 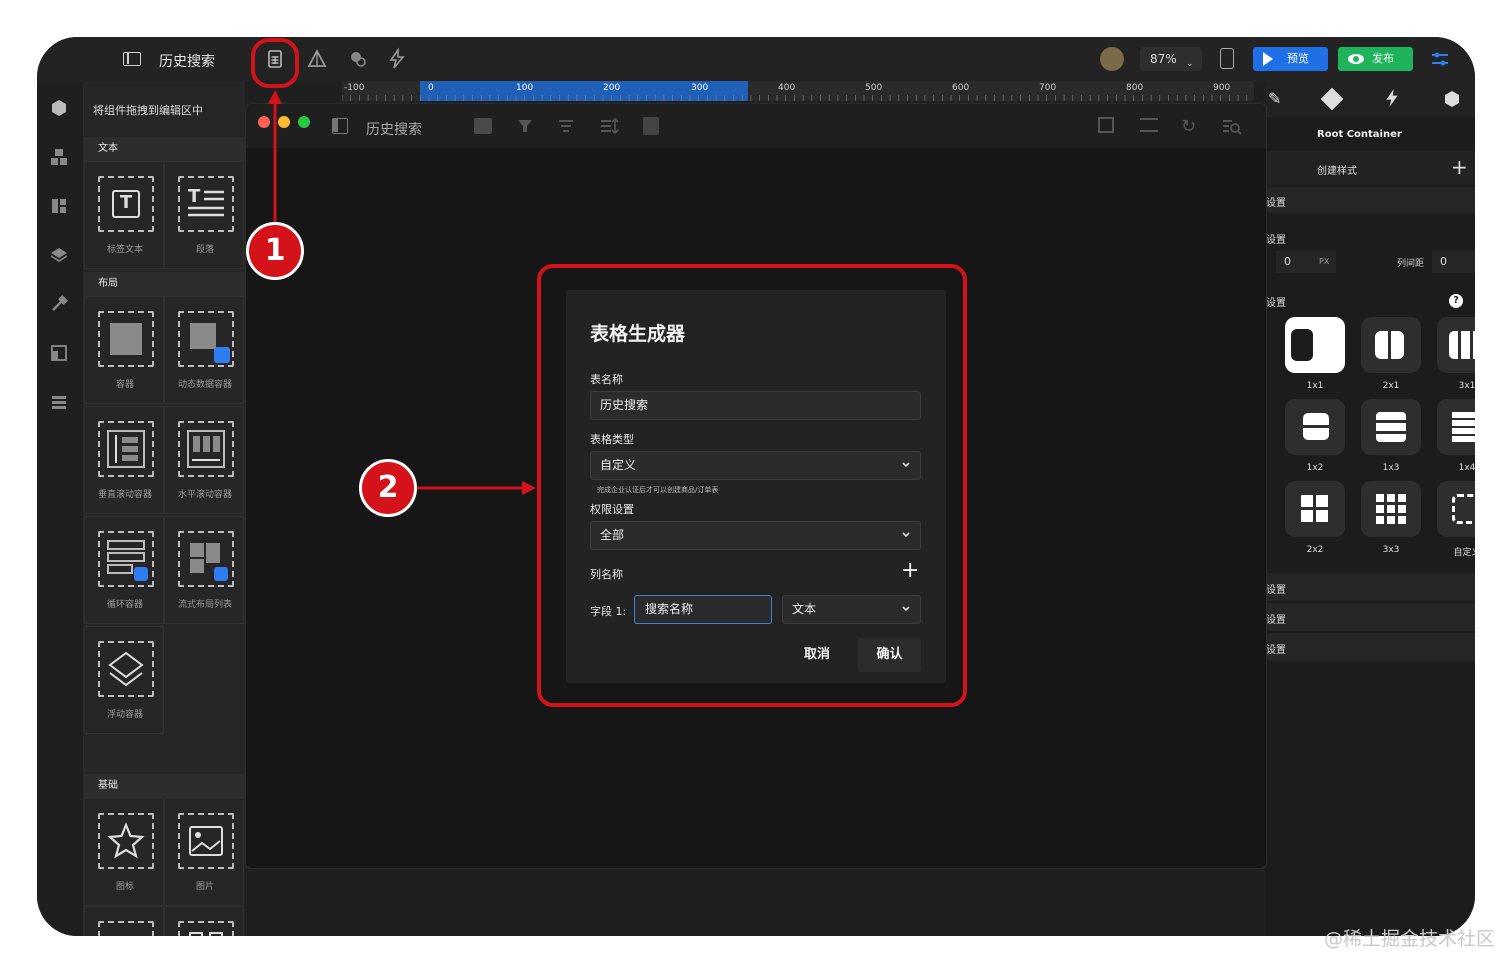 I want to click on watermark: @稀土掘金技术社区, so click(x=1410, y=939).